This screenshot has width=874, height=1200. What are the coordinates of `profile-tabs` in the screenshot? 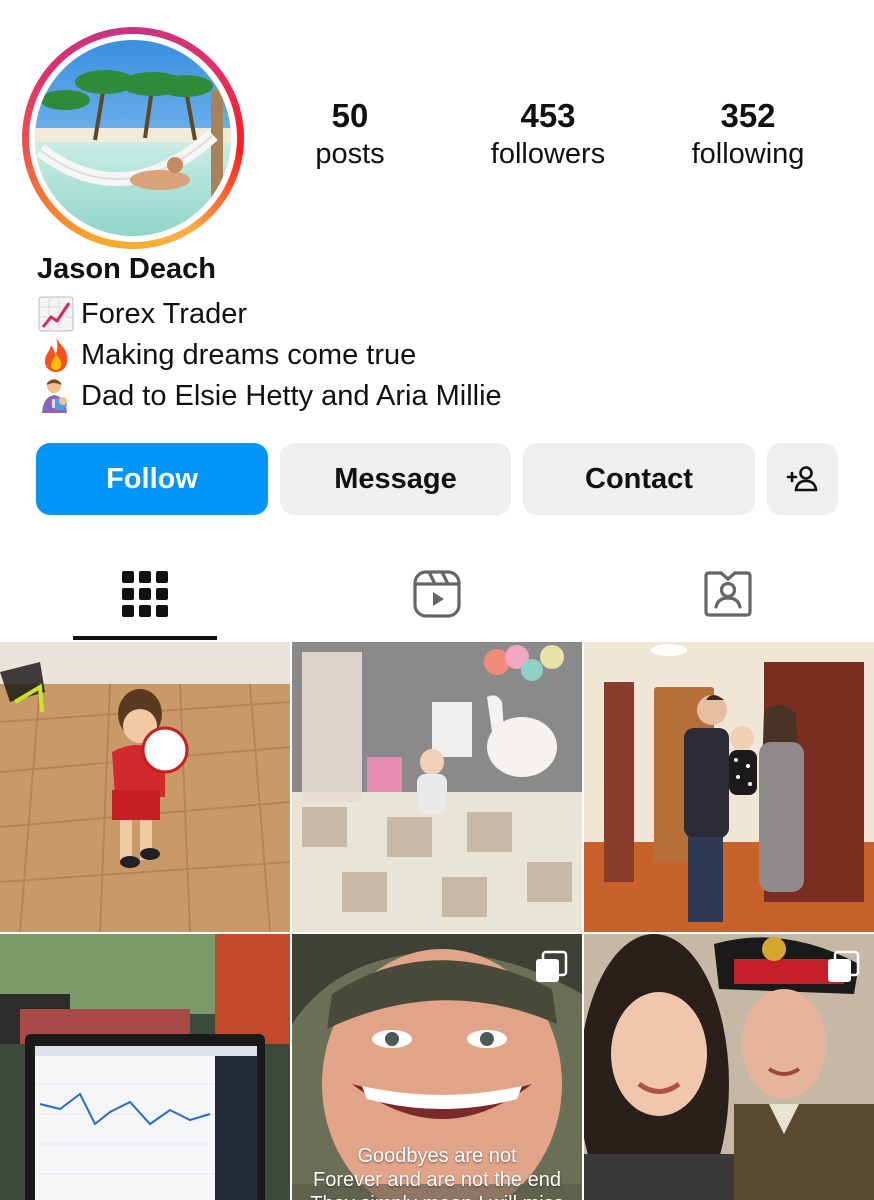 It's located at (437, 594).